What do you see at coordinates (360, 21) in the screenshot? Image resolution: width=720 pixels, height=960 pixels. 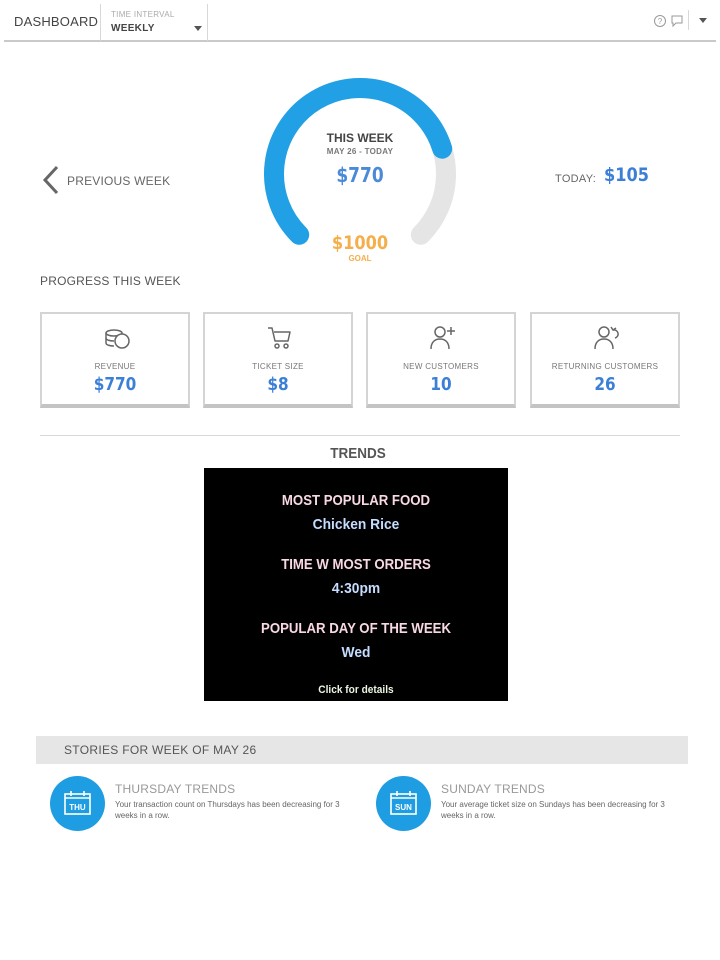 I see `top-bar: DASHBOARD TIME INTERVAL WEEKLY ?` at bounding box center [360, 21].